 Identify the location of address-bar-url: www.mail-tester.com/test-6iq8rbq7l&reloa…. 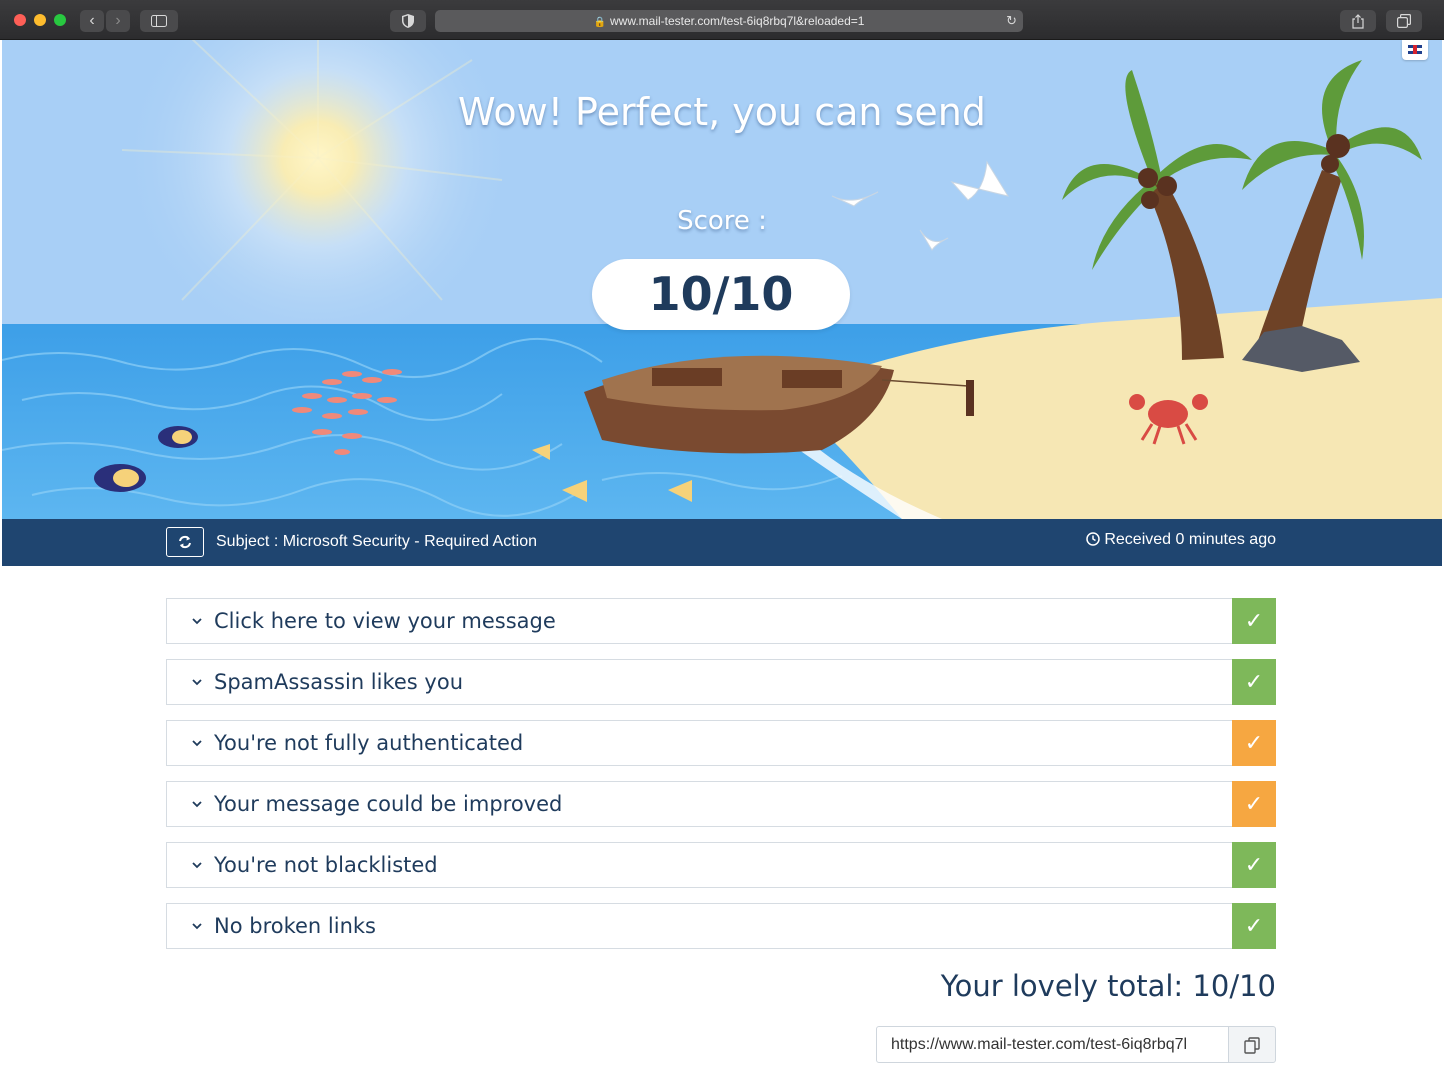
(737, 21).